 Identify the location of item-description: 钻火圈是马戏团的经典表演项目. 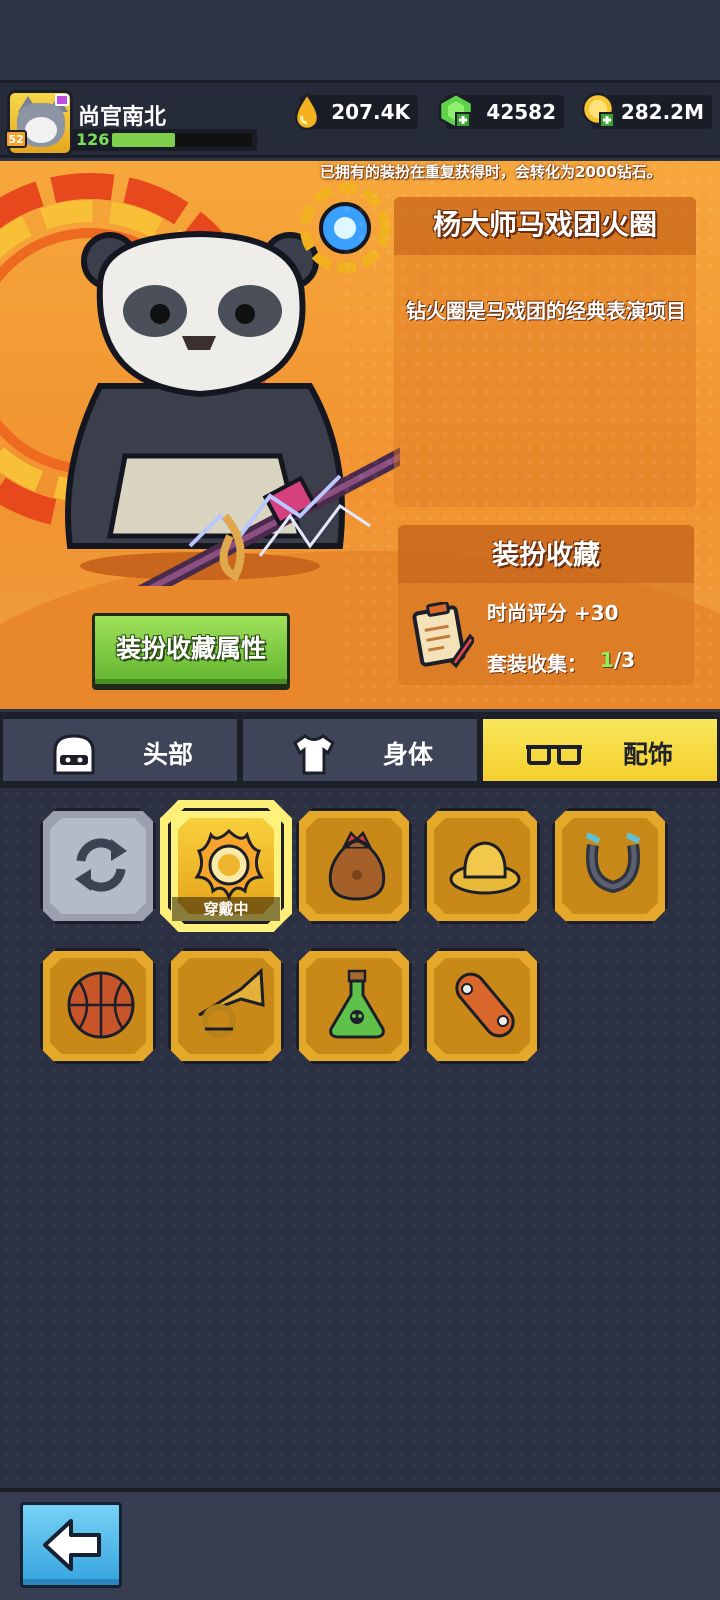
(546, 311).